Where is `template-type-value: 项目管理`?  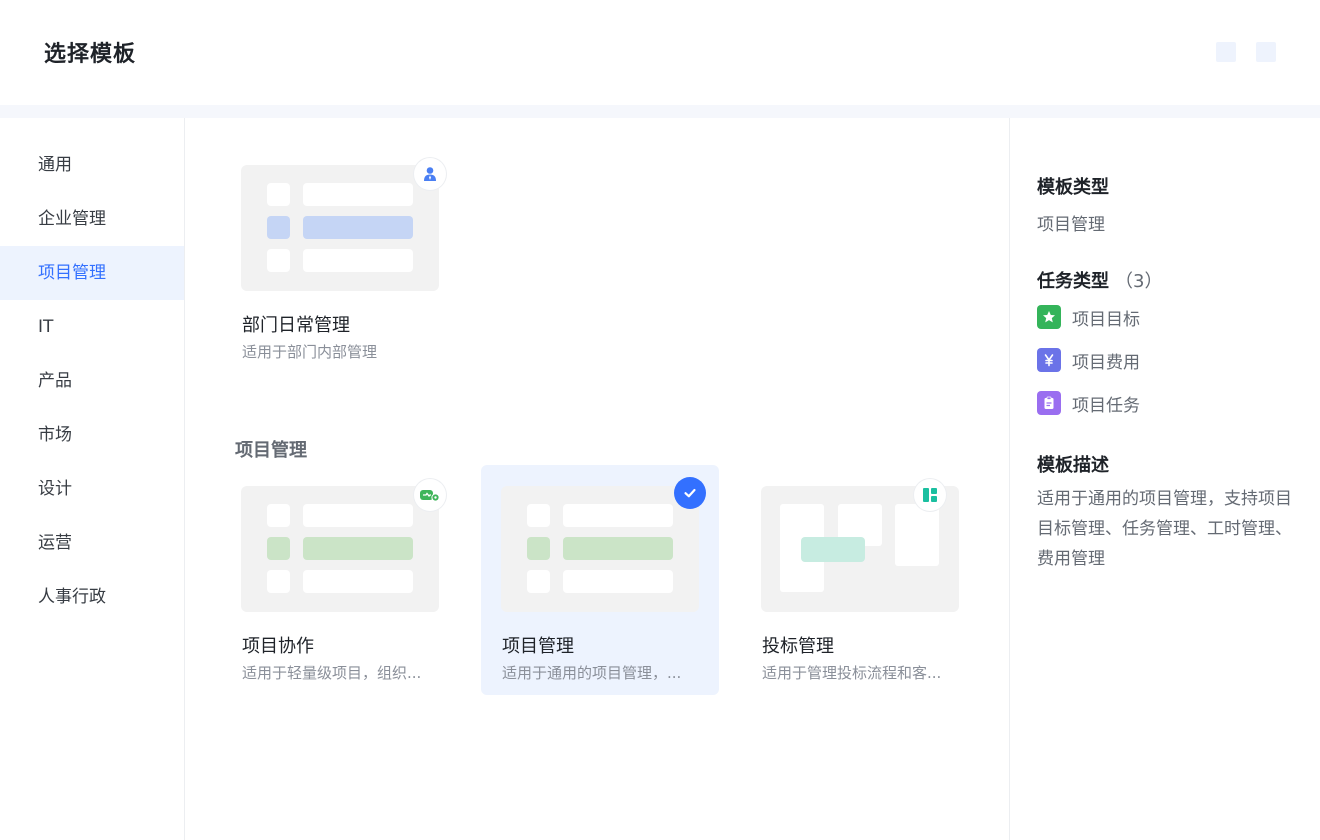
template-type-value: 项目管理 is located at coordinates (1071, 225).